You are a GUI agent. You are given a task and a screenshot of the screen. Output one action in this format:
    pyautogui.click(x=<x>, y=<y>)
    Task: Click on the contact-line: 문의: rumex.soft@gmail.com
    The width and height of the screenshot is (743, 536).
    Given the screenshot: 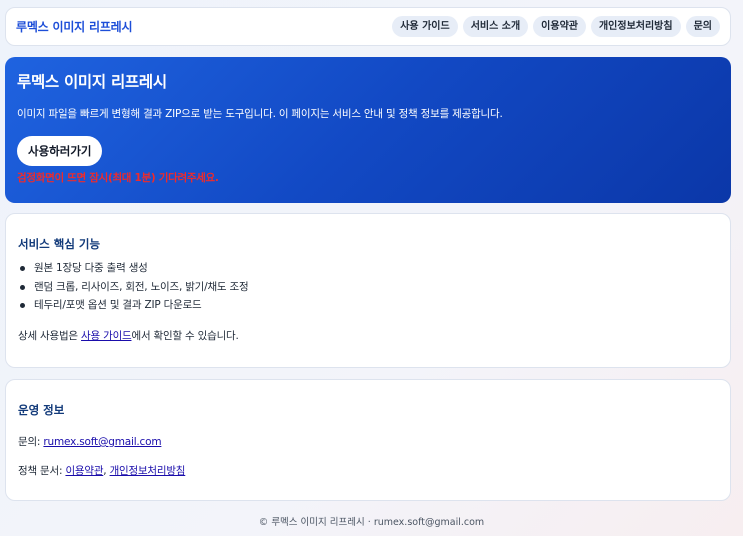 What is the action you would take?
    pyautogui.click(x=368, y=441)
    